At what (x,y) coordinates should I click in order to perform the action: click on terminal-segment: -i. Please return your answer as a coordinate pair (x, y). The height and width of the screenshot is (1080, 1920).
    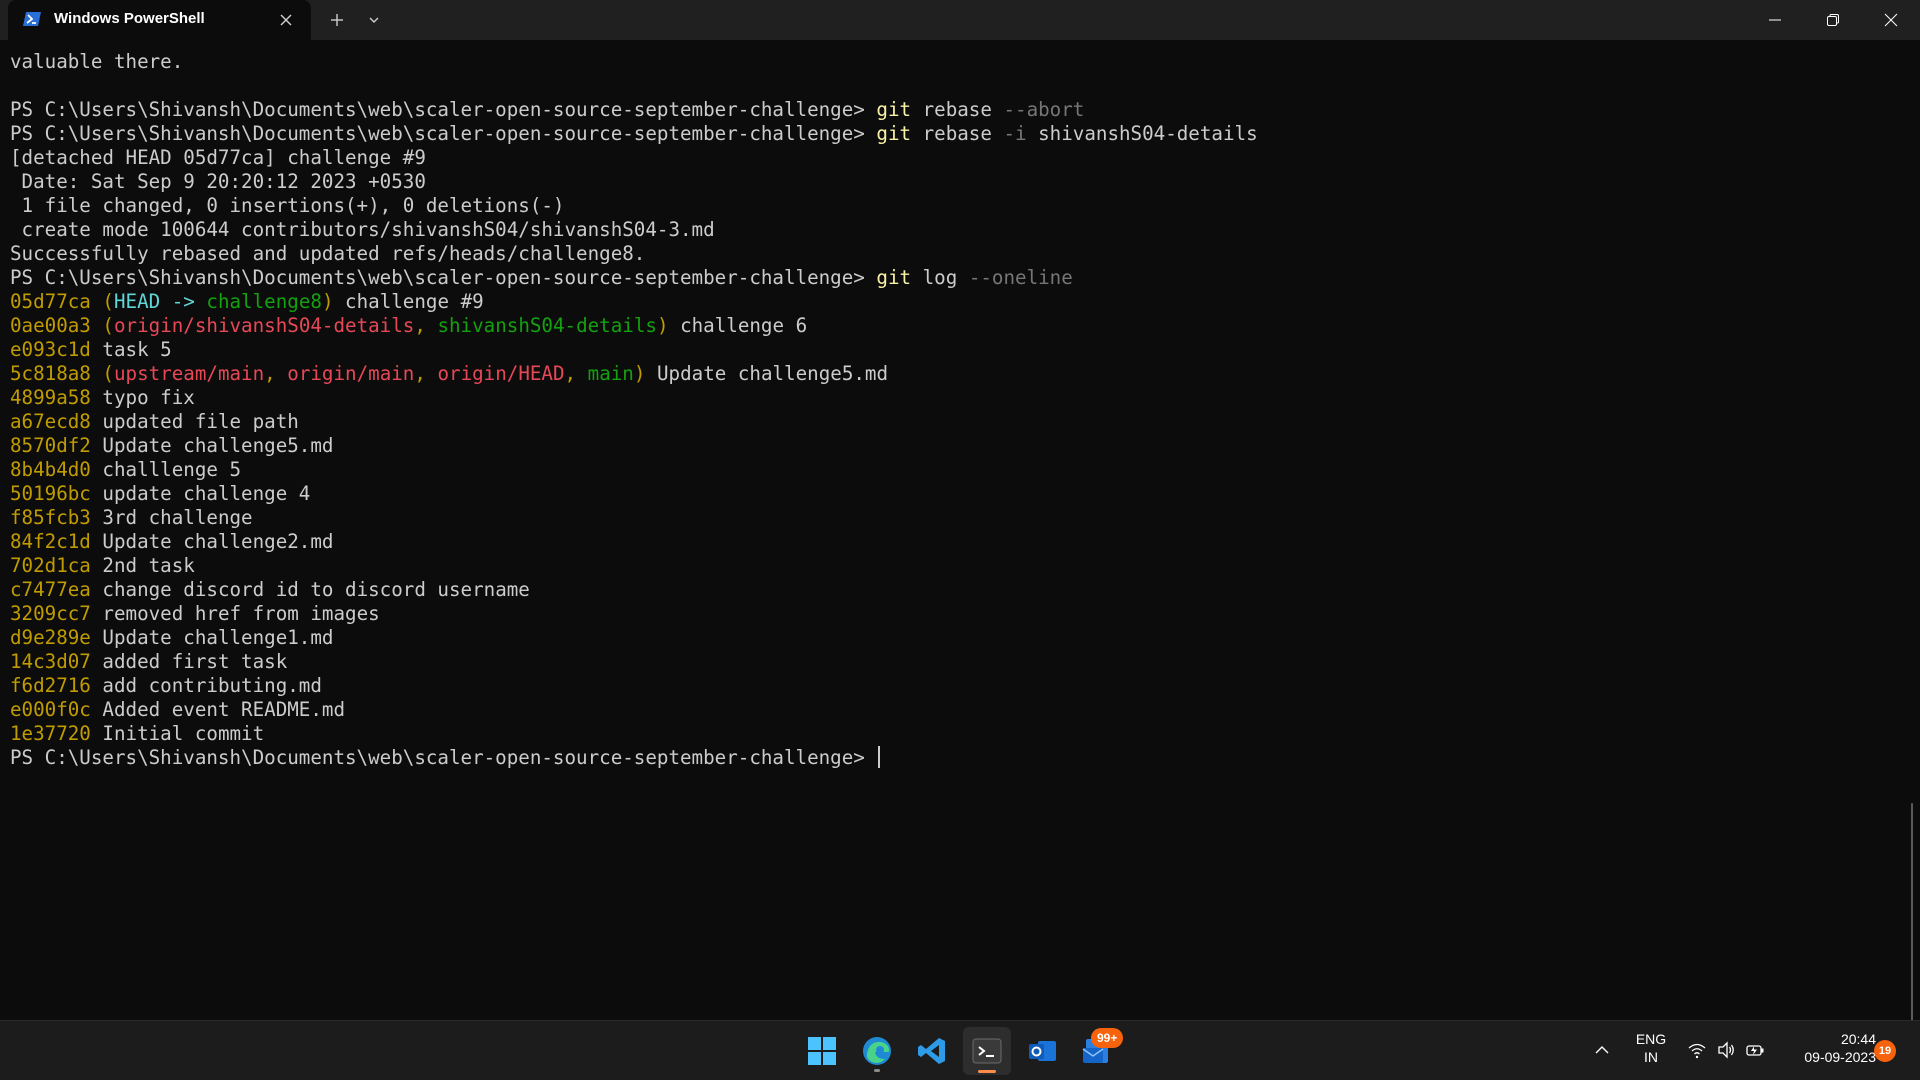
    Looking at the image, I should click on (1015, 133).